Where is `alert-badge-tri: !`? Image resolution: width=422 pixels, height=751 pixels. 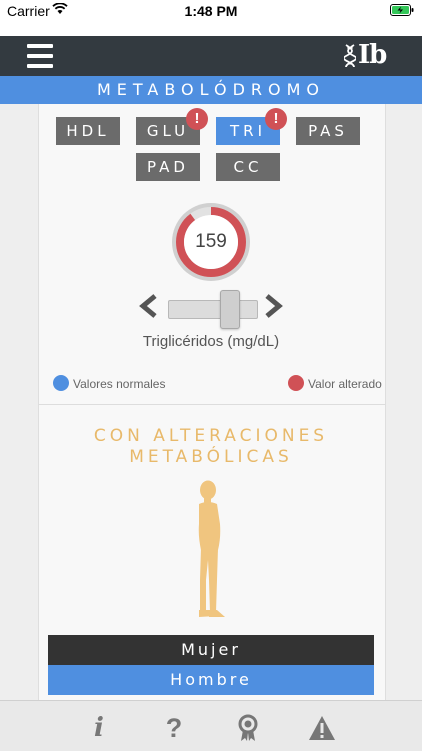
alert-badge-tri: ! is located at coordinates (276, 119).